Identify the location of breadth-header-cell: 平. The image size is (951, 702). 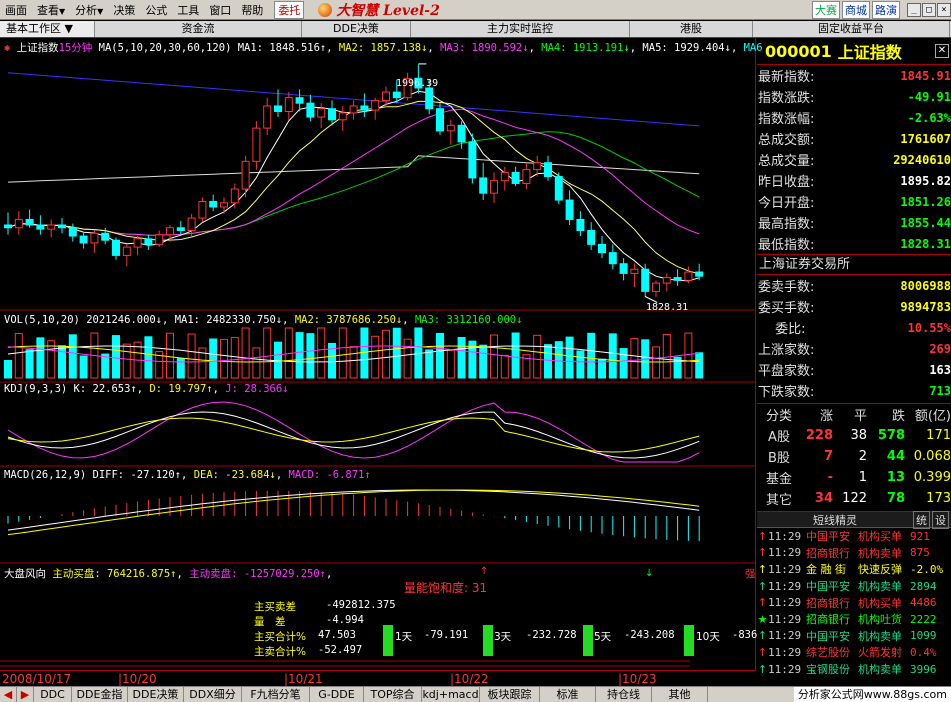
(860, 416).